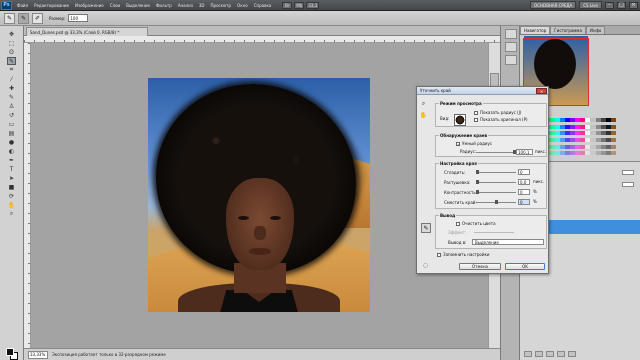 Image resolution: width=640 pixels, height=360 pixels. I want to click on menu-file: Файл, so click(22, 5).